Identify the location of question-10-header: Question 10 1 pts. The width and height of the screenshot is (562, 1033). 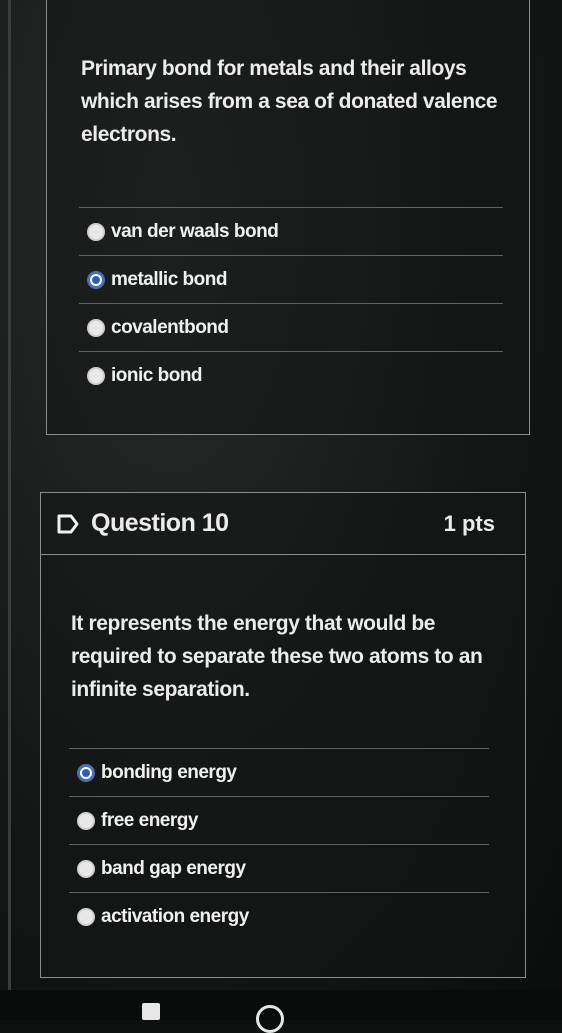
(283, 524).